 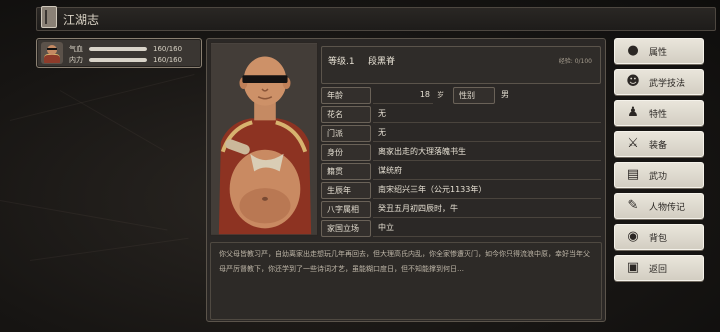 I want to click on age-unit: 岁, so click(x=440, y=95).